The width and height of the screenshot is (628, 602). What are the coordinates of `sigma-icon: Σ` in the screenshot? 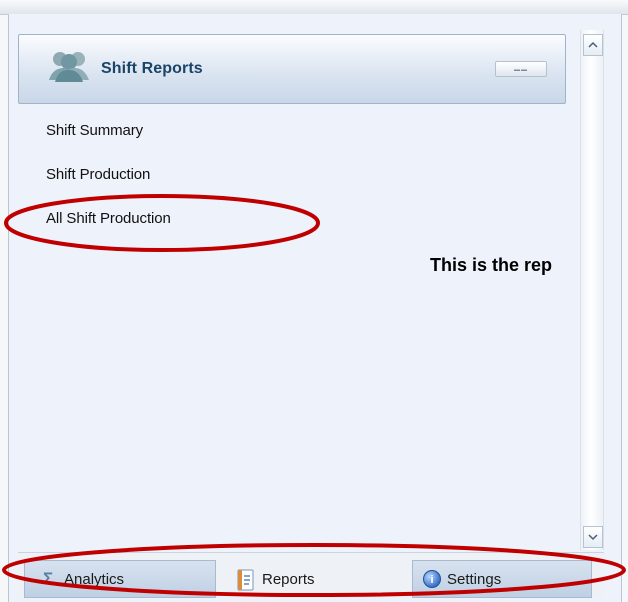 It's located at (48, 578).